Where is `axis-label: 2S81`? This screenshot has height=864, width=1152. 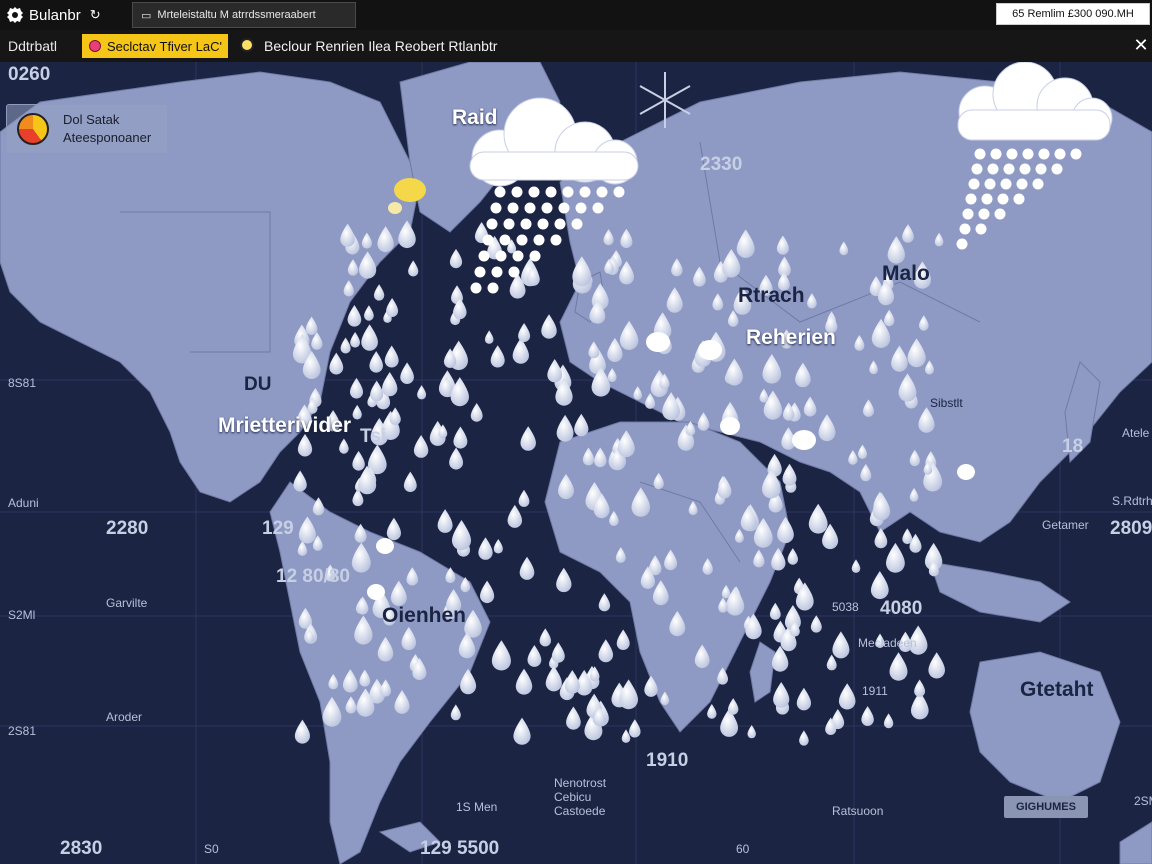 axis-label: 2S81 is located at coordinates (22, 731).